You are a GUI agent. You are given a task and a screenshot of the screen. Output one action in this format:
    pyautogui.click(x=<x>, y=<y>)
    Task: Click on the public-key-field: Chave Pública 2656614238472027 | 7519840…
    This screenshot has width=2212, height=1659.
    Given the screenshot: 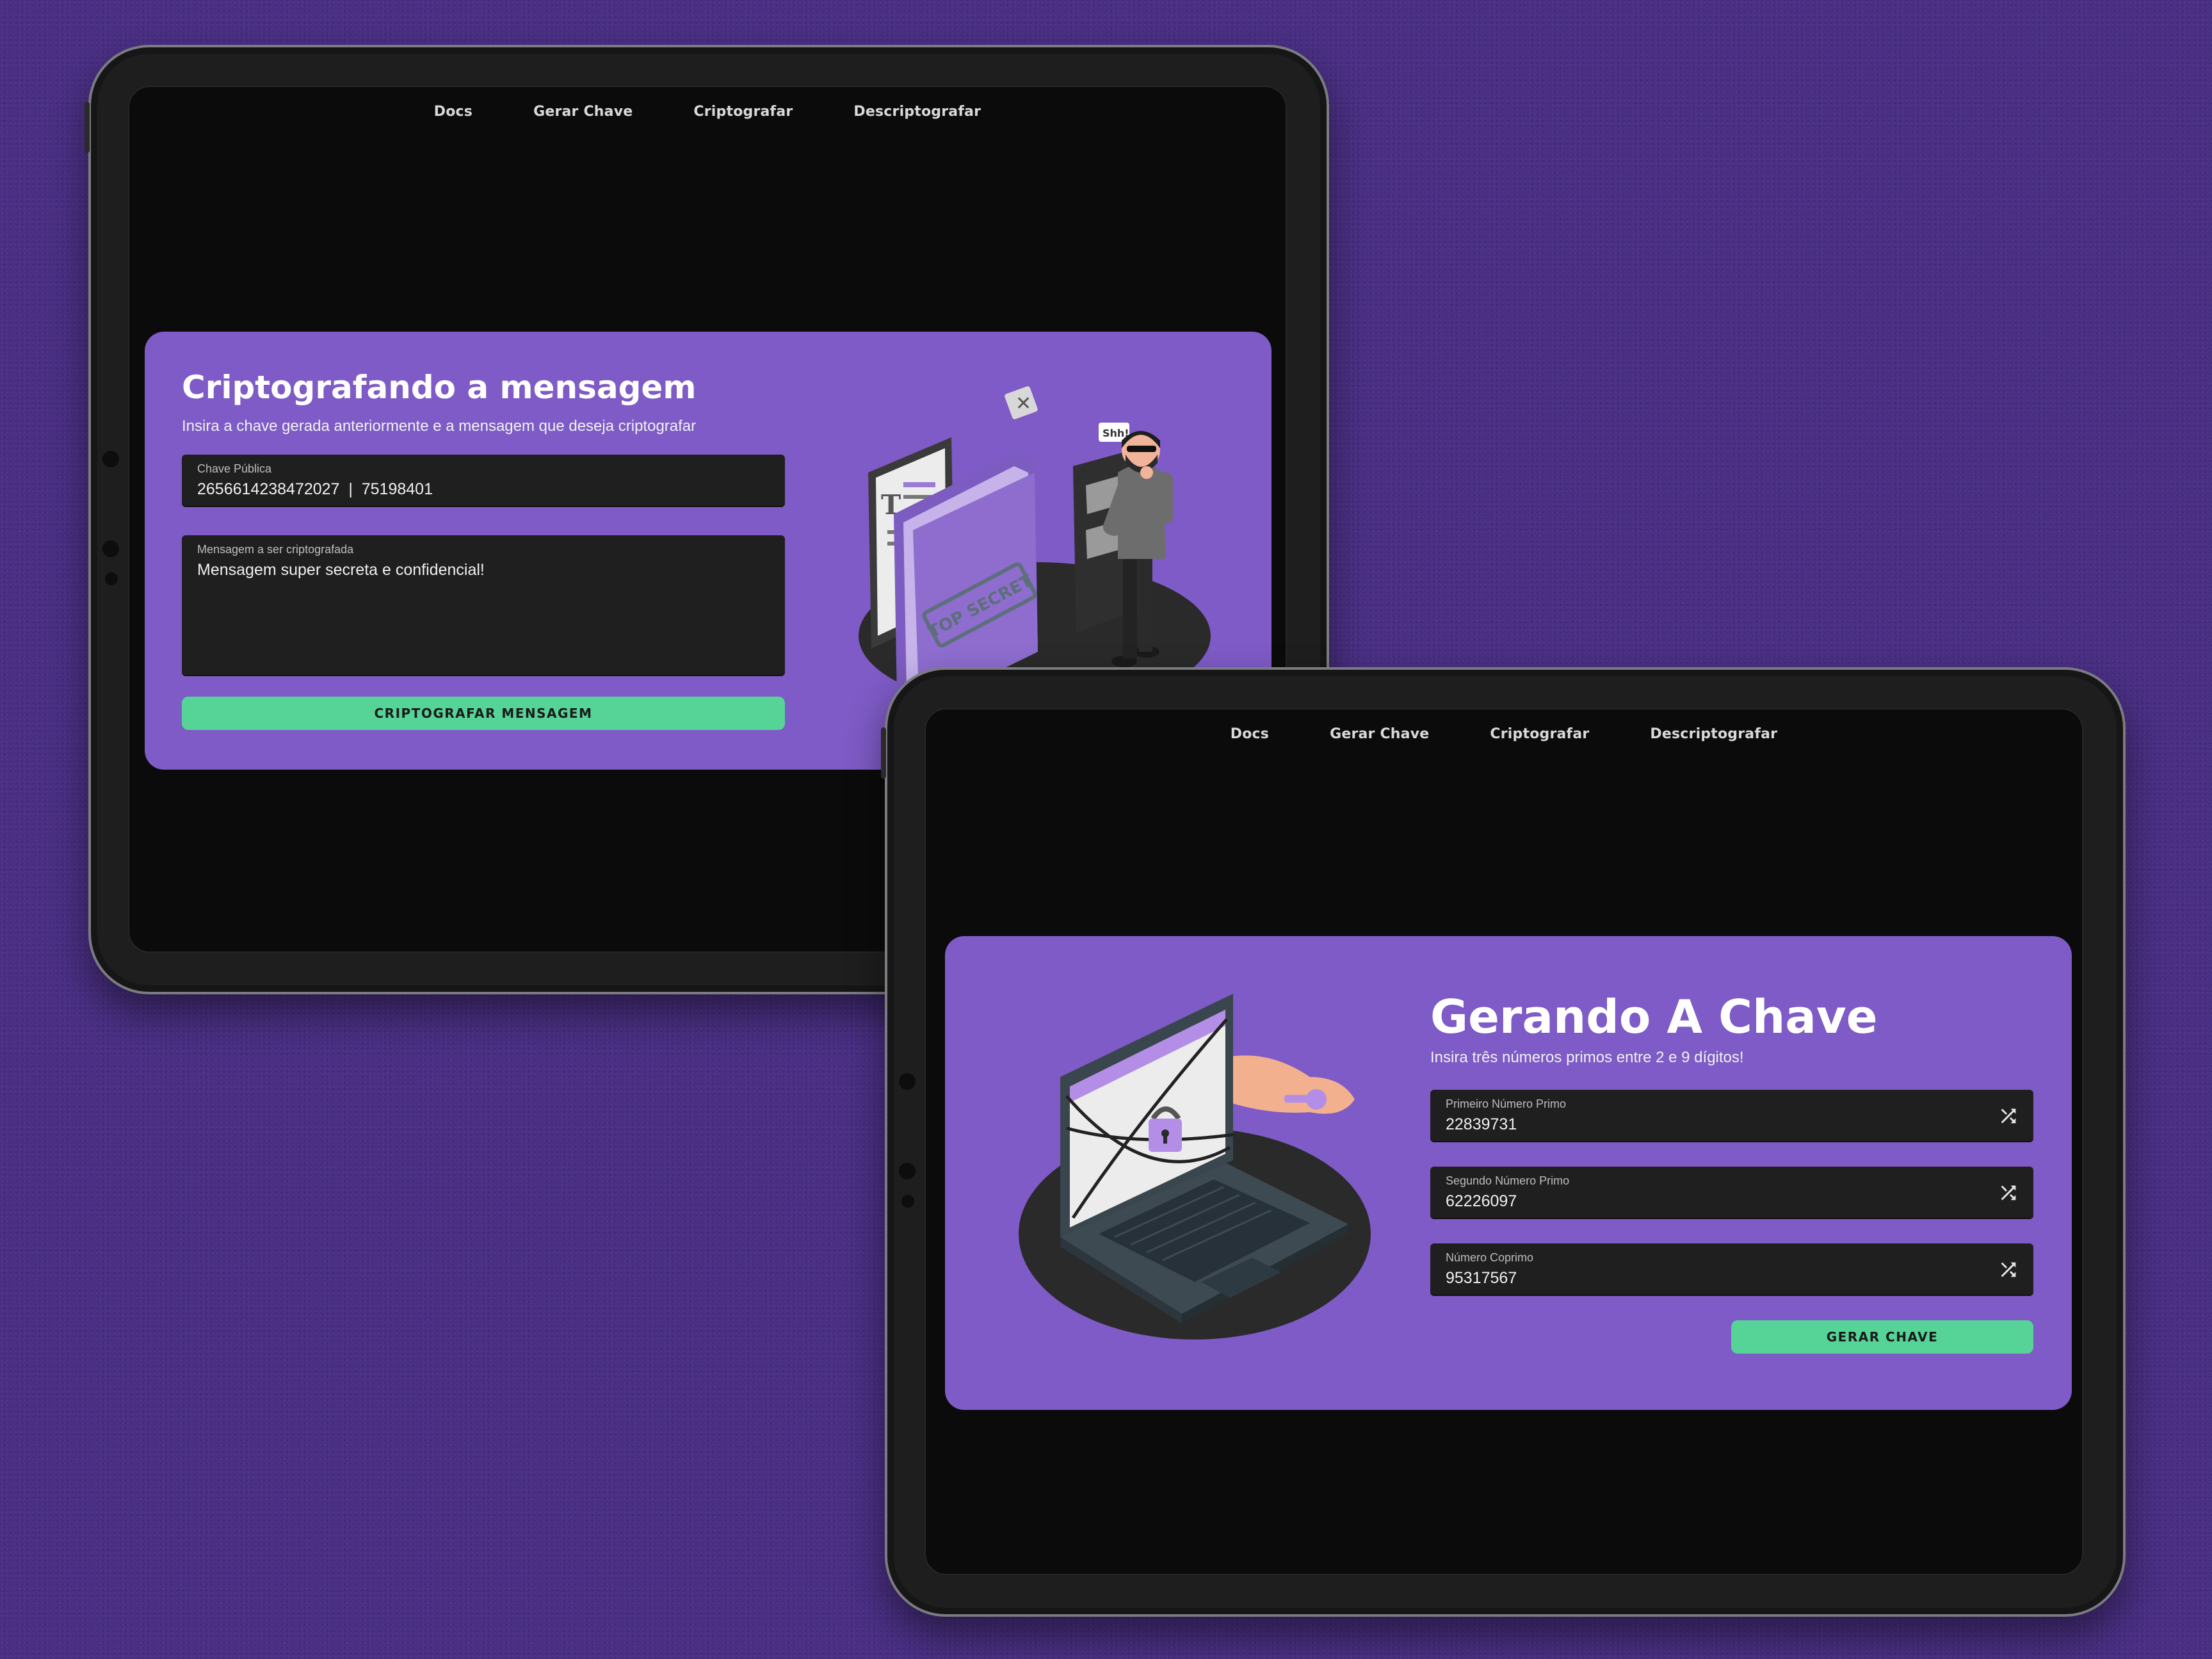 What is the action you would take?
    pyautogui.click(x=483, y=481)
    